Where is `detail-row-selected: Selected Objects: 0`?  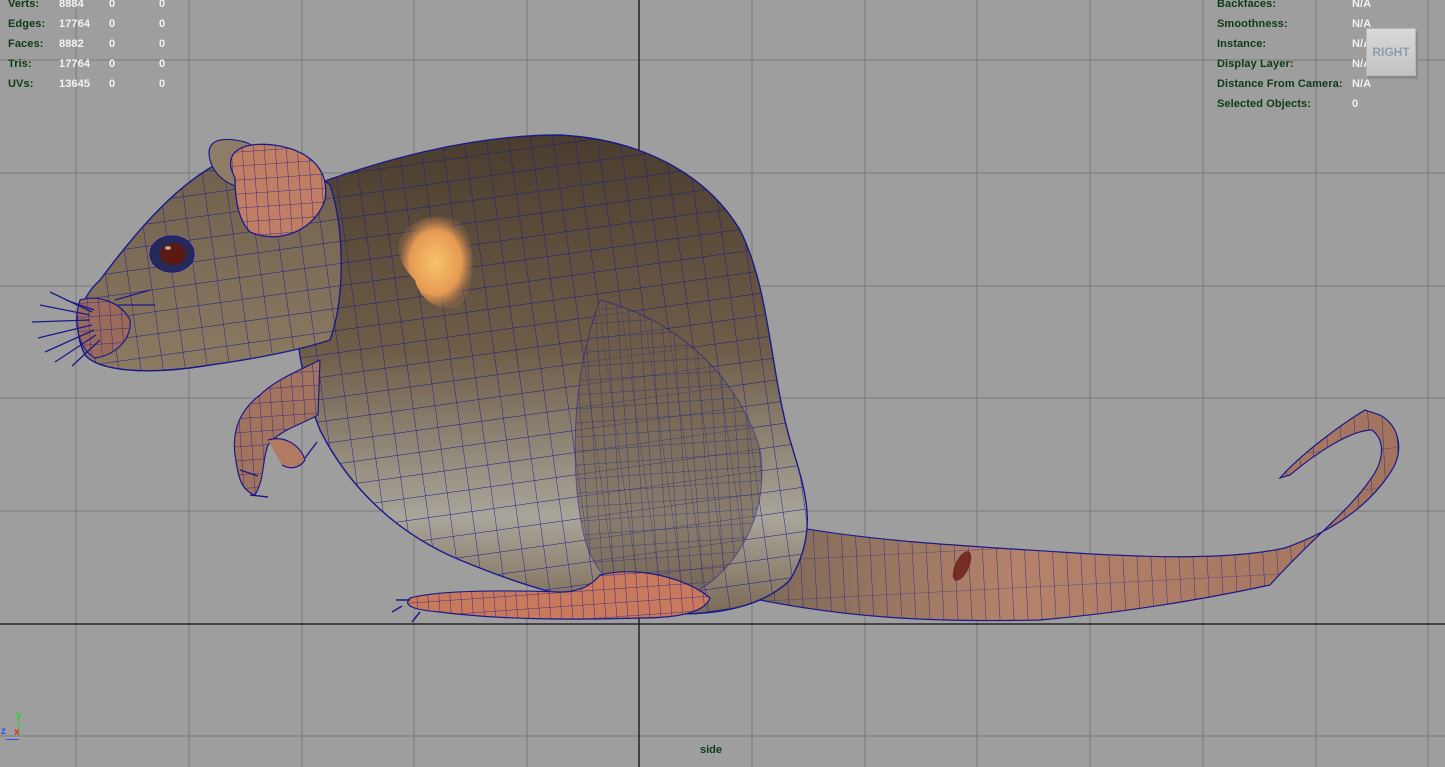 detail-row-selected: Selected Objects: 0 is located at coordinates (1287, 104).